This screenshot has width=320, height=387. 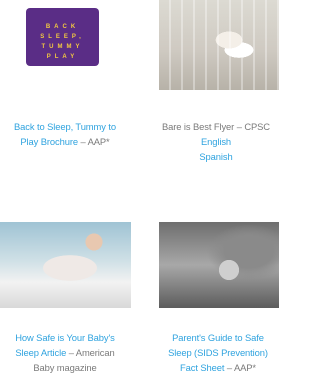 What do you see at coordinates (65, 367) in the screenshot?
I see `baby-magazine-text: Baby magazine` at bounding box center [65, 367].